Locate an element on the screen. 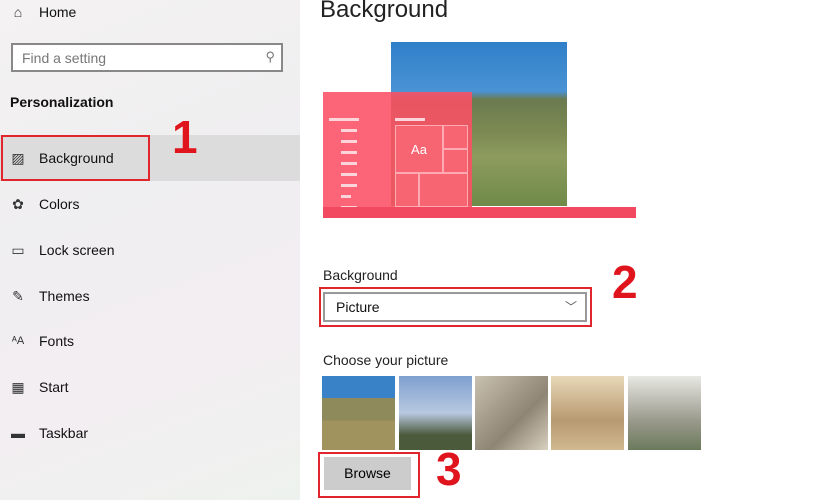  sidebar-item-lock-screen: ▭ Lock screen is located at coordinates (150, 250).